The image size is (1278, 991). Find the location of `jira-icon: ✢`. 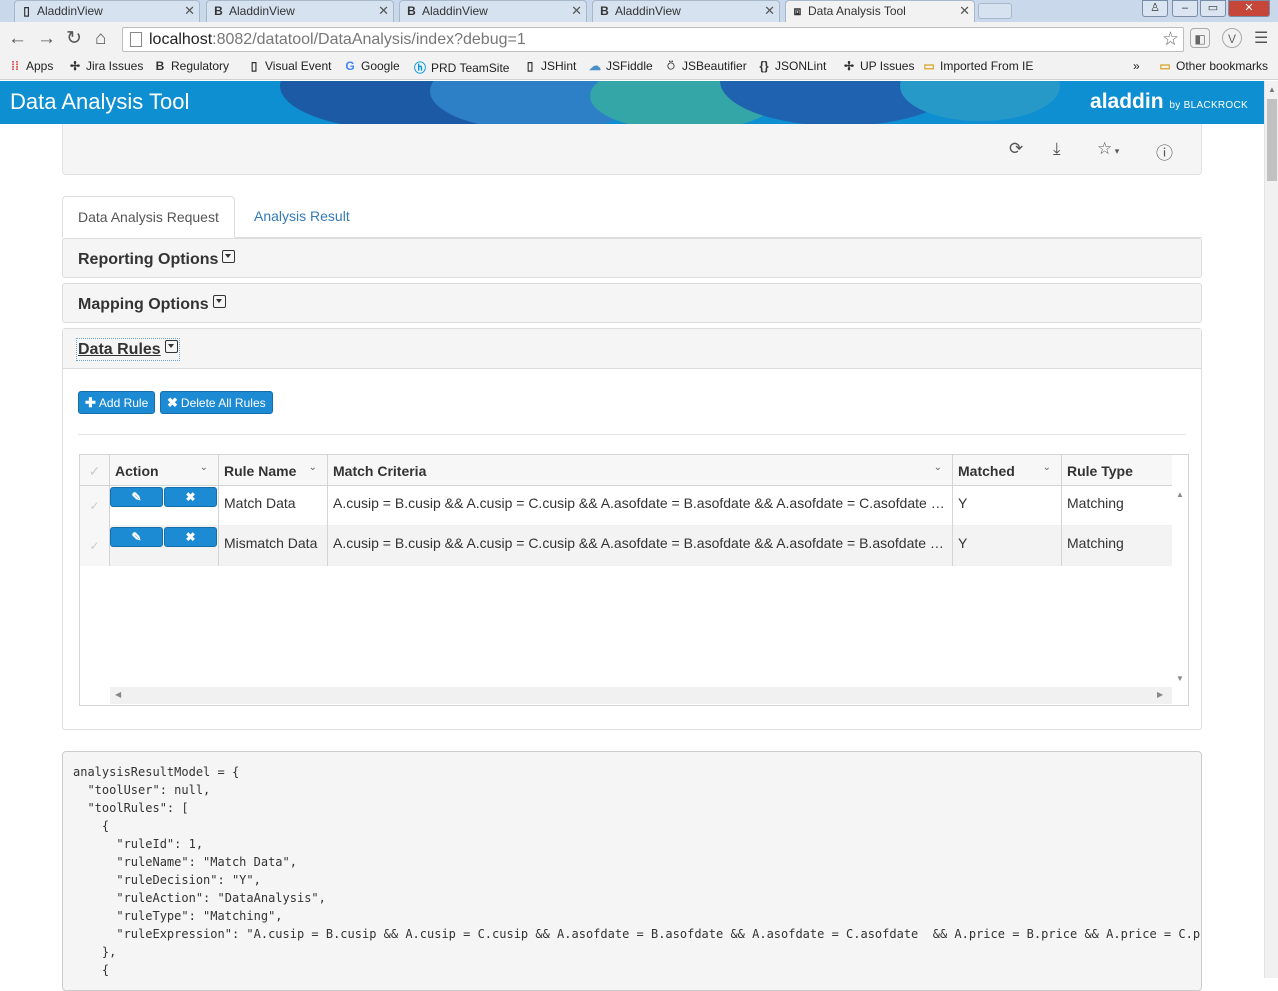

jira-icon: ✢ is located at coordinates (849, 66).